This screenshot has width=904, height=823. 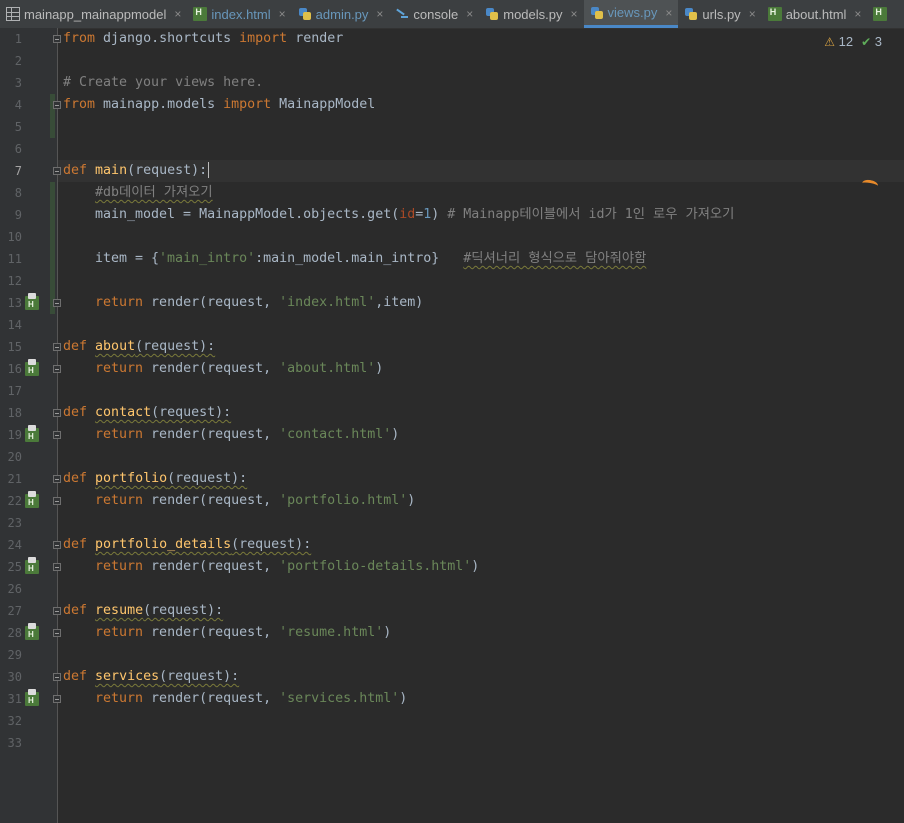 What do you see at coordinates (151, 677) in the screenshot?
I see `code-line-30: def services(request):` at bounding box center [151, 677].